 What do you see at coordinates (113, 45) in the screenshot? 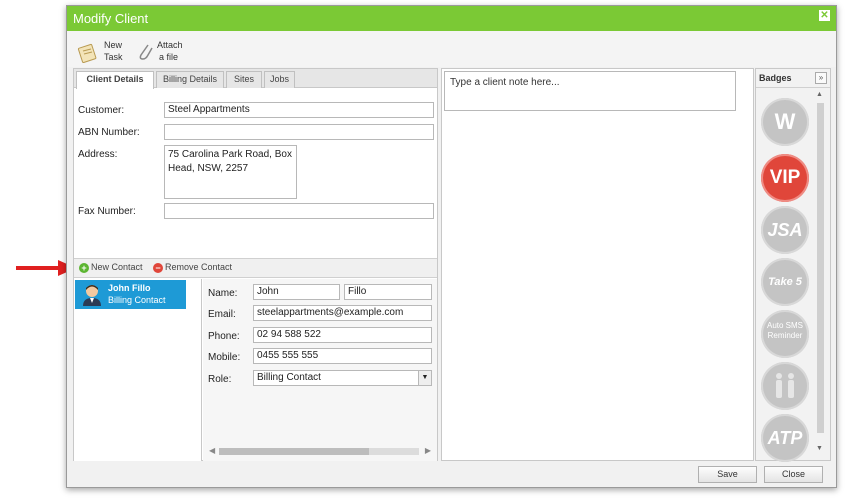
I see `new-task-label-1: New` at bounding box center [113, 45].